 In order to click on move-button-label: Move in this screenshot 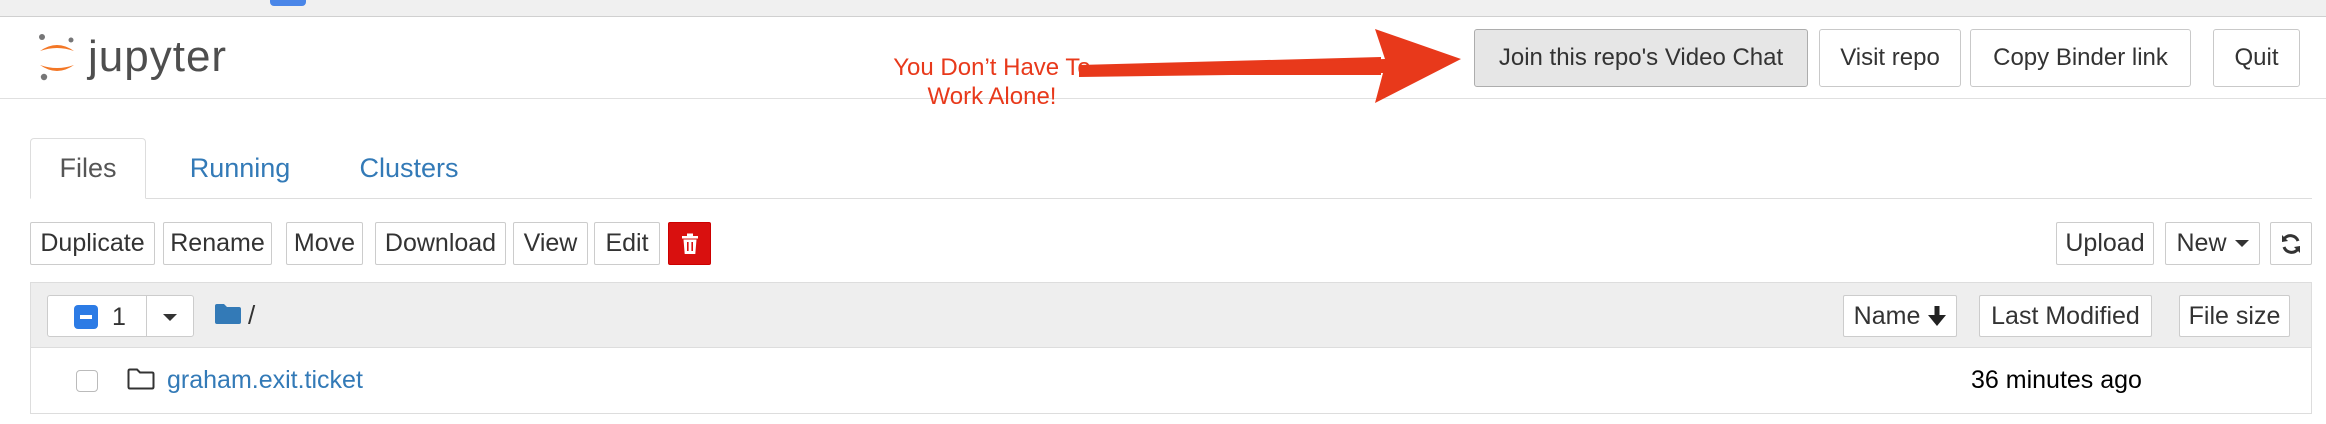, I will do `click(324, 243)`.